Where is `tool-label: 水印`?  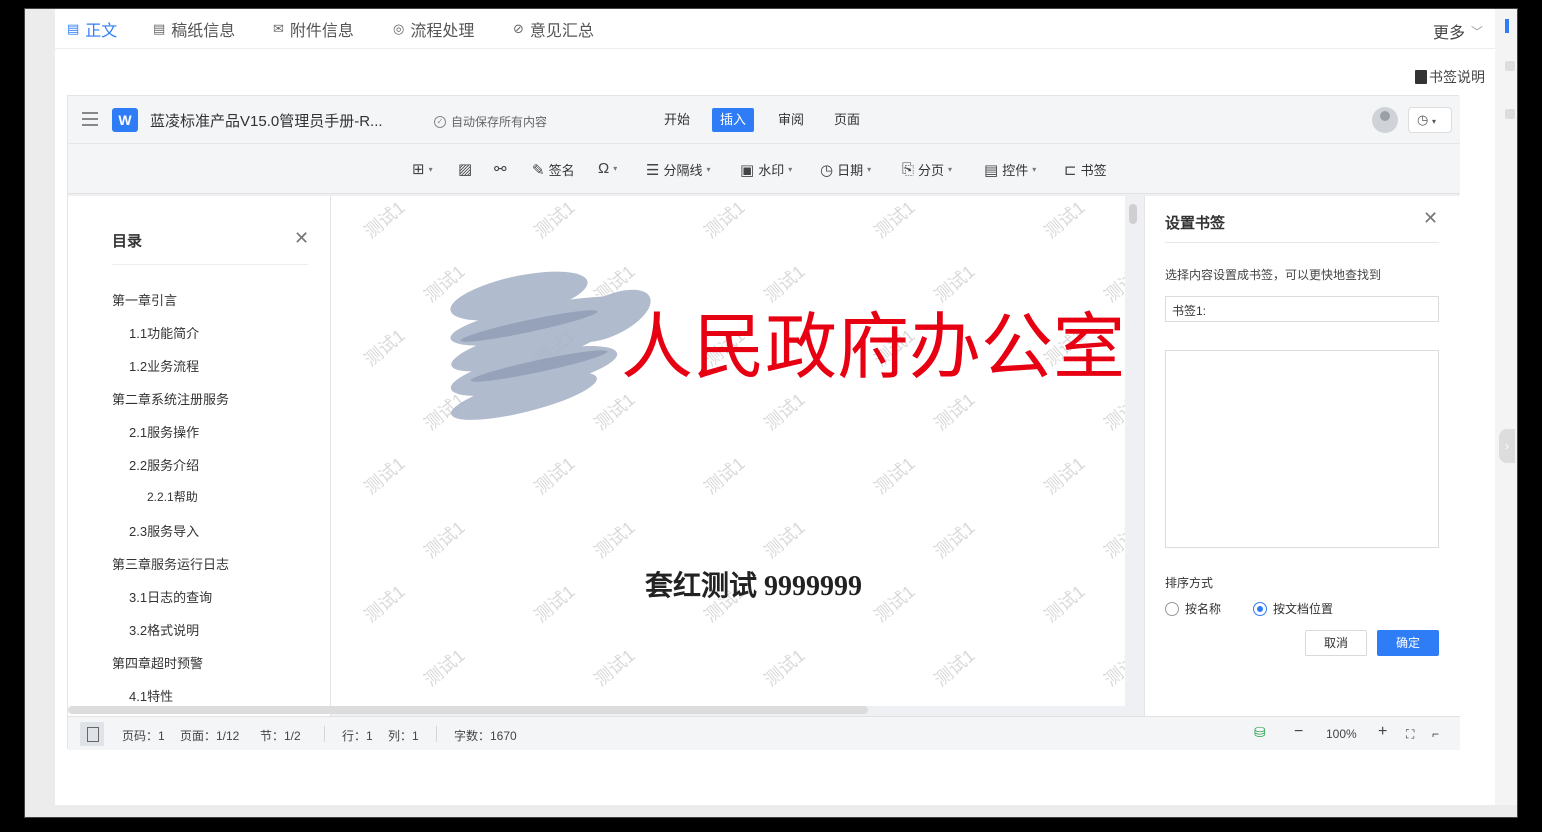 tool-label: 水印 is located at coordinates (771, 170).